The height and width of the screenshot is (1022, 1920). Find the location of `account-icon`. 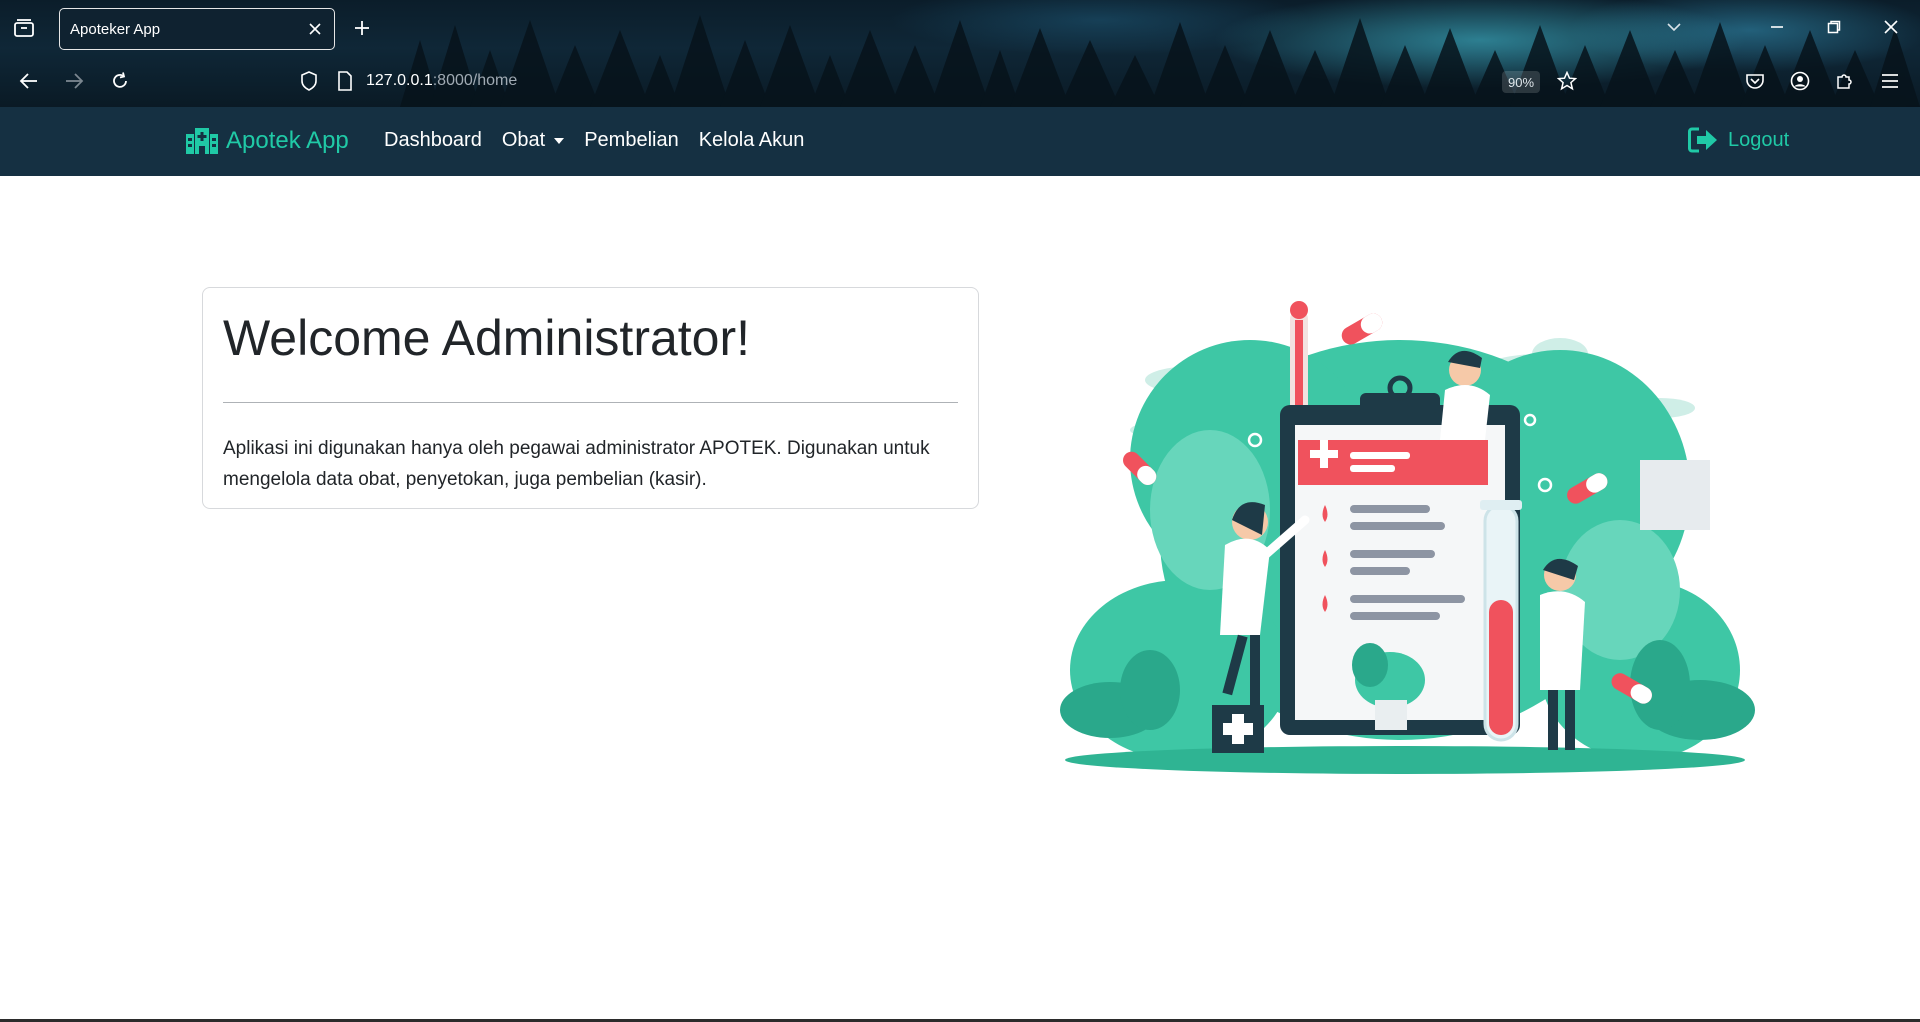

account-icon is located at coordinates (1800, 81).